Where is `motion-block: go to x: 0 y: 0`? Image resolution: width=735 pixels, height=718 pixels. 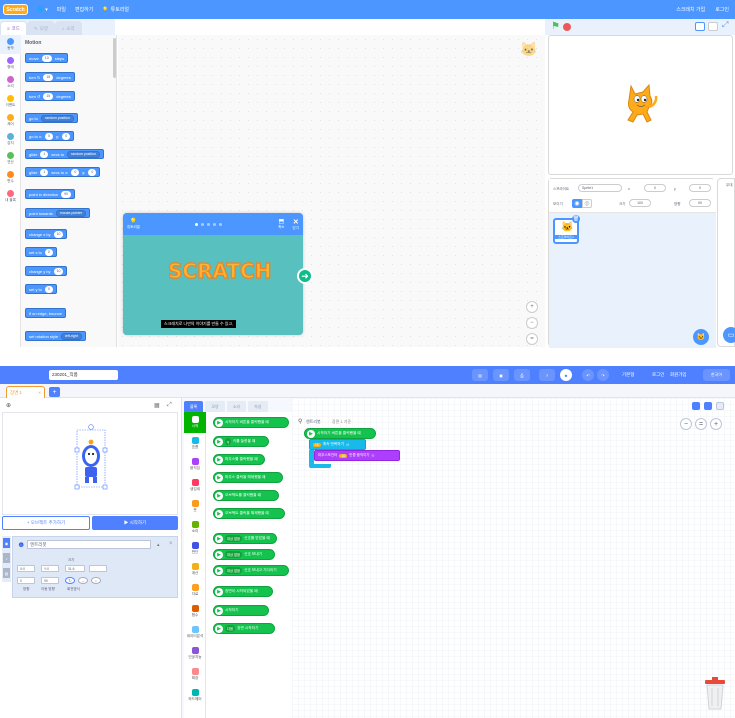 motion-block: go to x: 0 y: 0 is located at coordinates (50, 136).